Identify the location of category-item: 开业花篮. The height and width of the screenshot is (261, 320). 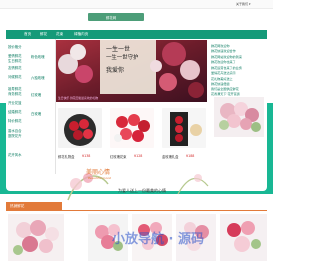
(15, 102).